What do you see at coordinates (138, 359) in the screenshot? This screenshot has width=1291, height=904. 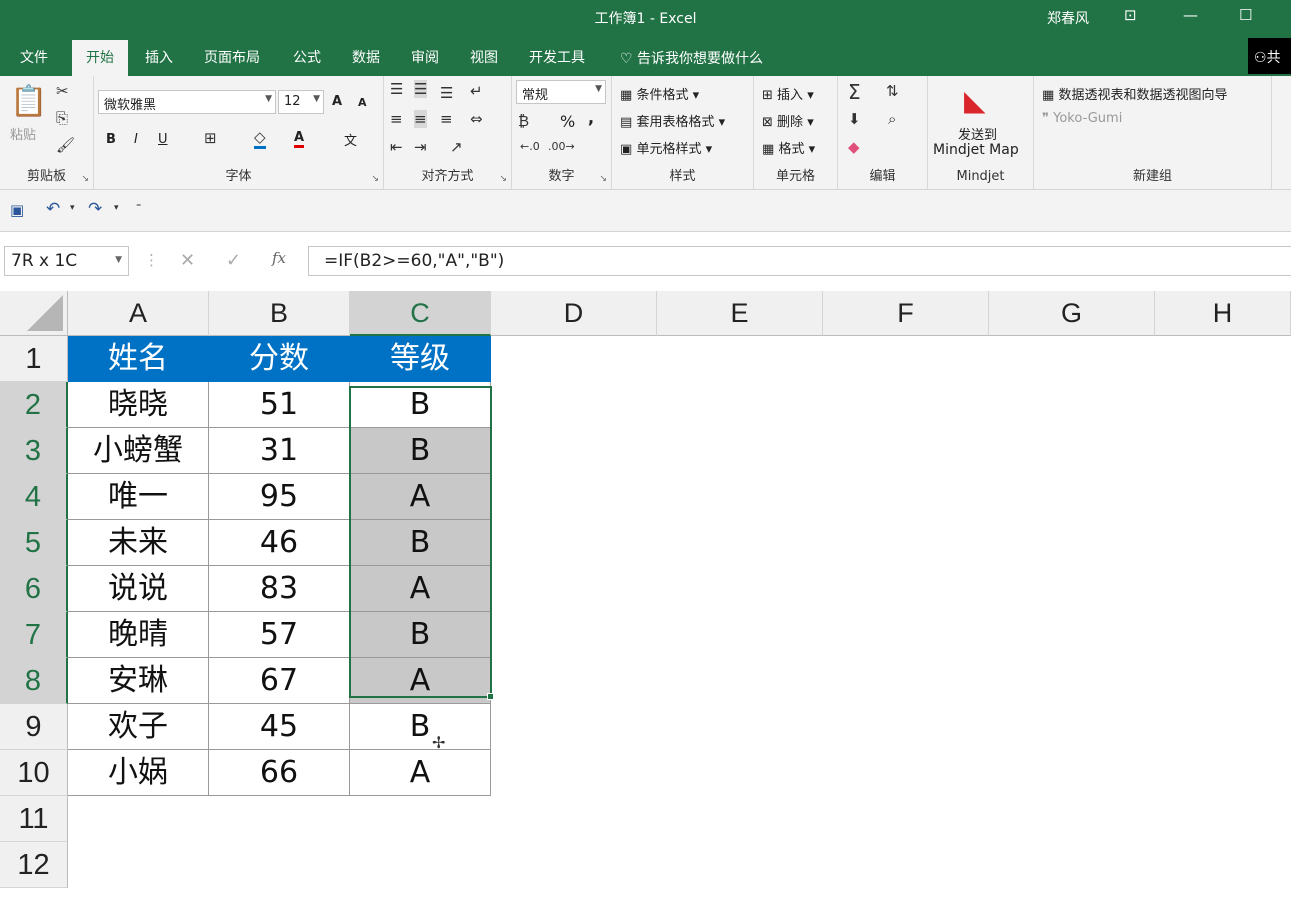 I see `cell-a1: 姓名` at bounding box center [138, 359].